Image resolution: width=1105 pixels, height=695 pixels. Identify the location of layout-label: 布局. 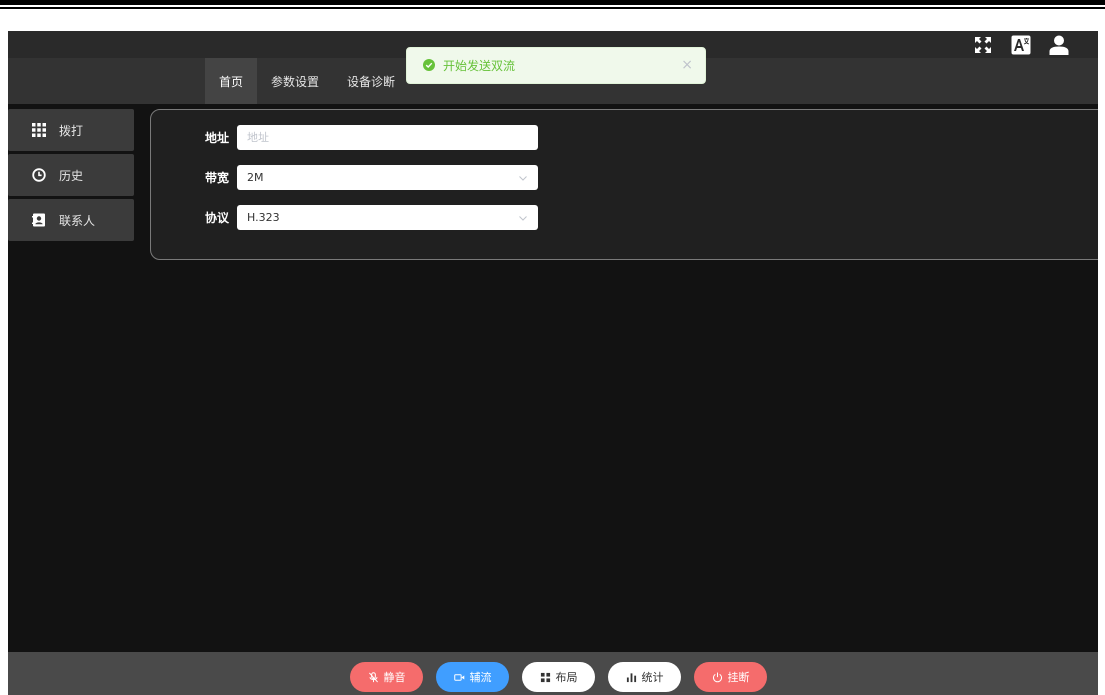
(566, 677).